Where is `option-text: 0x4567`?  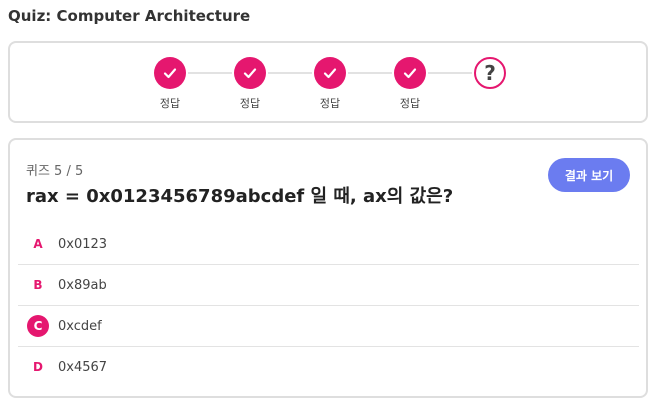 option-text: 0x4567 is located at coordinates (83, 367).